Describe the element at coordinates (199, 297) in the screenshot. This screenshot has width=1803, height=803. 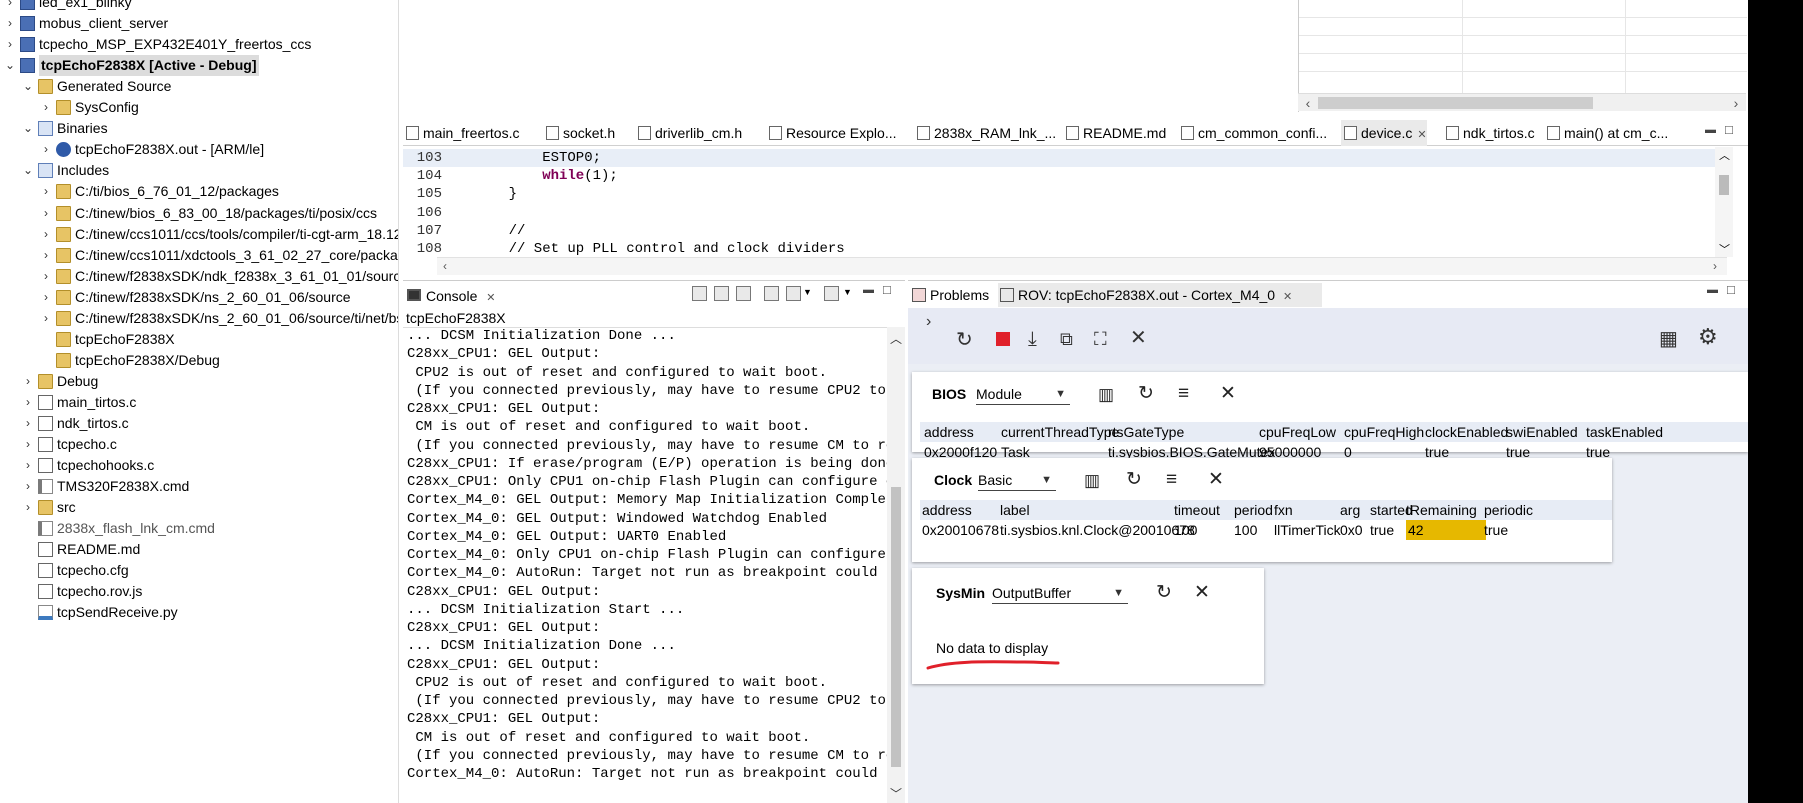
I see `tree-item: › C:/tinew/f2838xSDK/ns_2_60_01_06/source` at that location.